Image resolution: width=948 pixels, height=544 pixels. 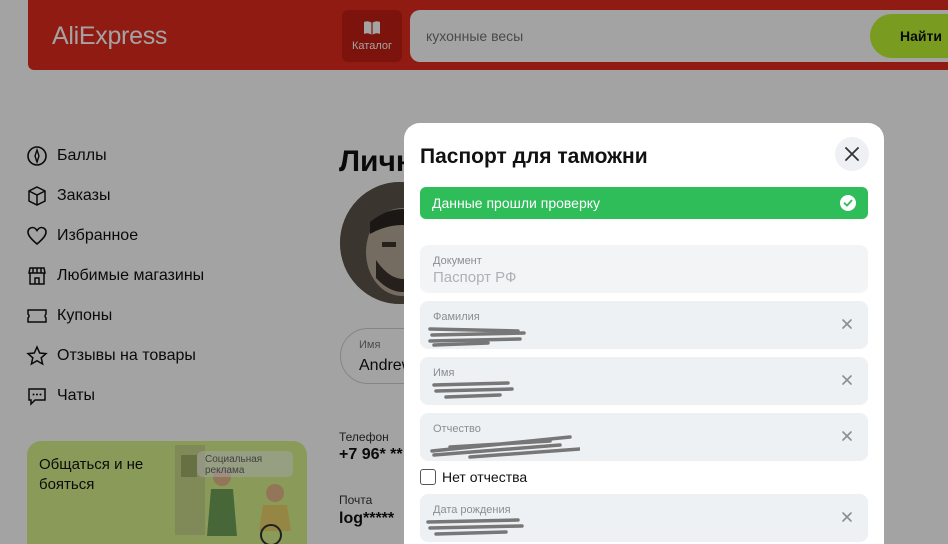 I want to click on close-button, so click(x=852, y=154).